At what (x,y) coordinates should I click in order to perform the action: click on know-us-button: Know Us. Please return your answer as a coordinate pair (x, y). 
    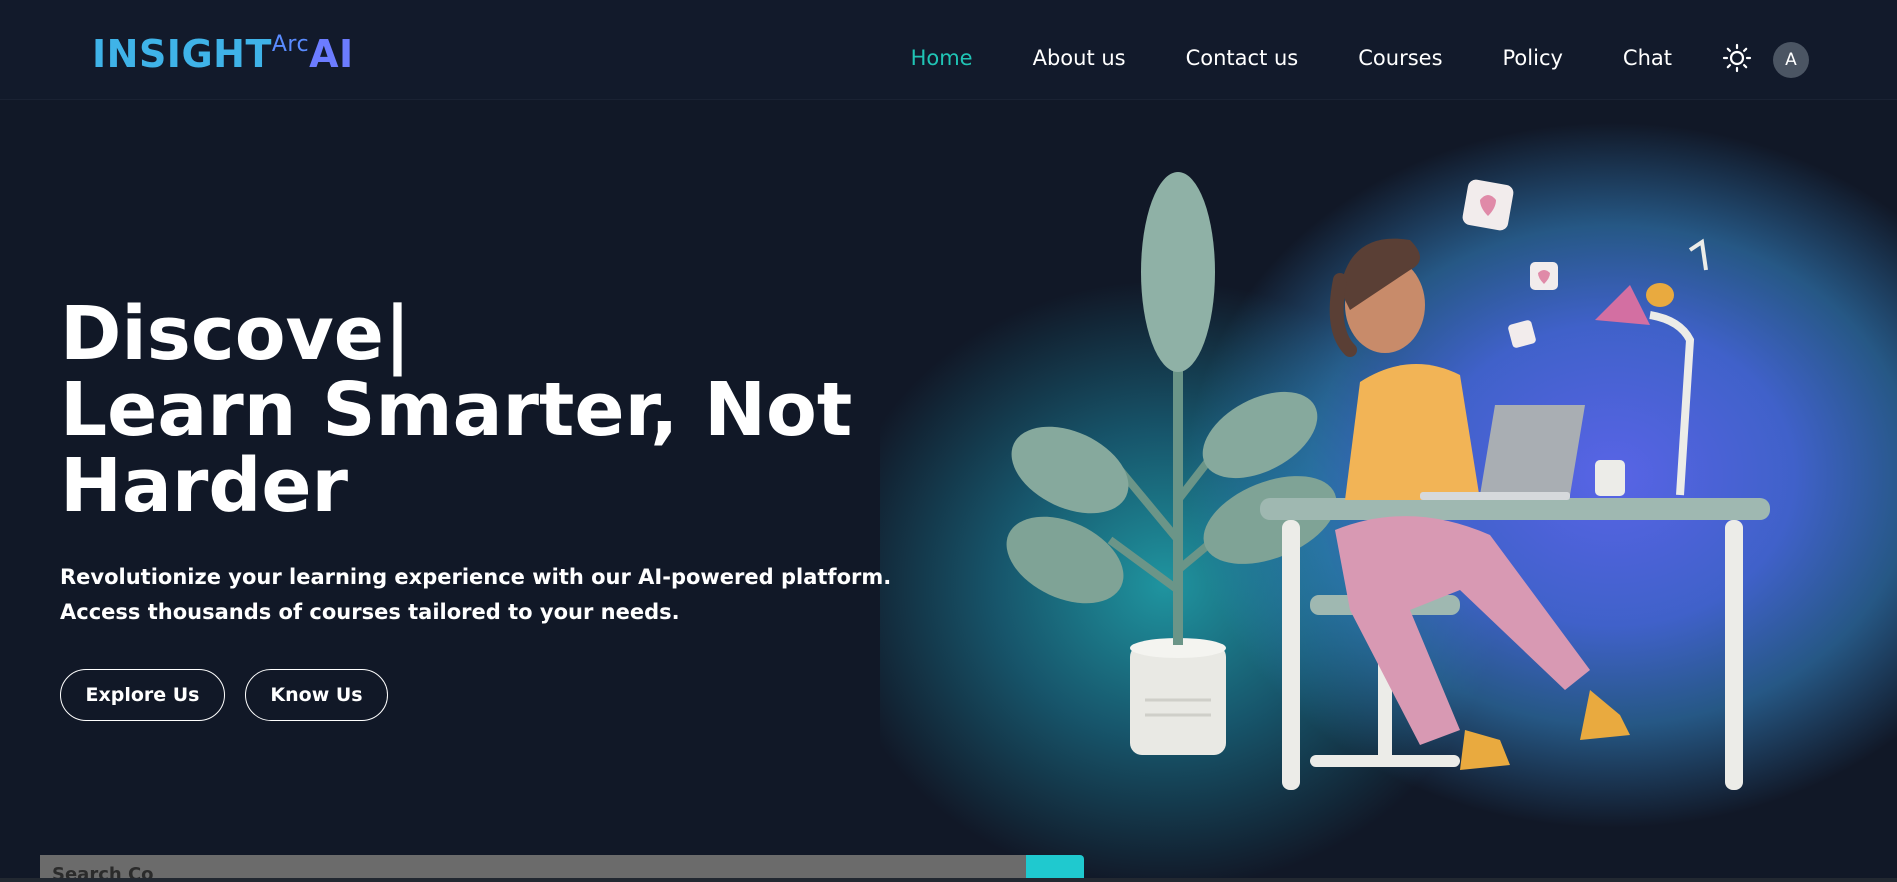
    Looking at the image, I should click on (316, 695).